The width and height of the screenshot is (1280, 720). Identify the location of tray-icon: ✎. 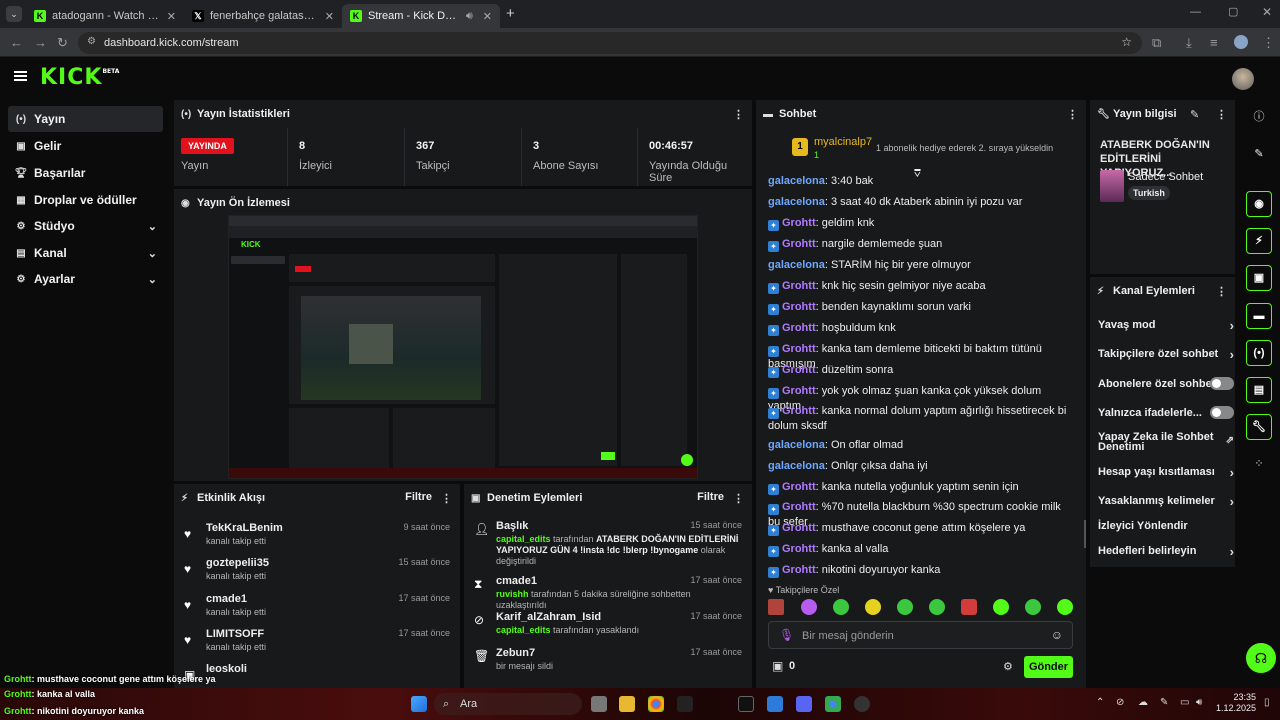
(1164, 702).